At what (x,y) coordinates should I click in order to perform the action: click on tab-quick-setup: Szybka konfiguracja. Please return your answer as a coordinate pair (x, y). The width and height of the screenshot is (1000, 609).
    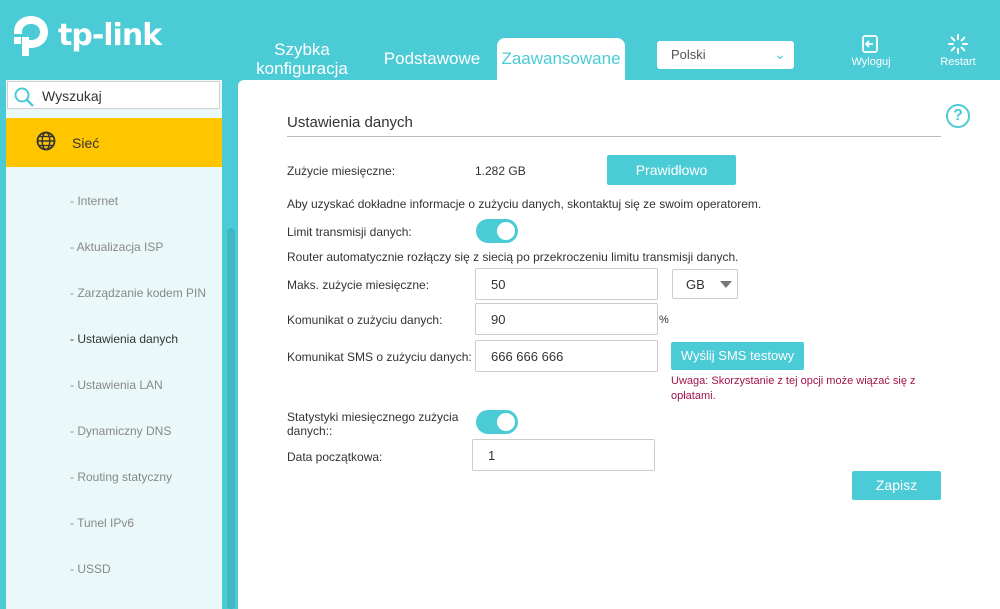
    Looking at the image, I should click on (302, 59).